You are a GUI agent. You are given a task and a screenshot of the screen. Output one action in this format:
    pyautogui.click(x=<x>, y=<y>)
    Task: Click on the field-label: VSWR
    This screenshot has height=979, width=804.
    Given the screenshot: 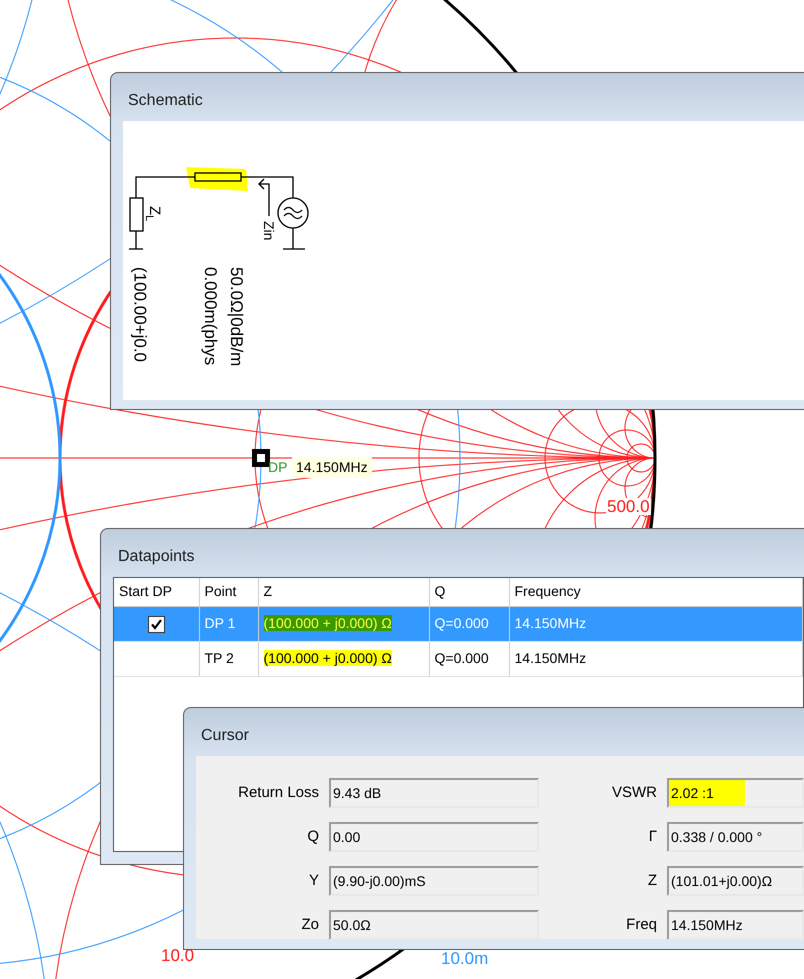 What is the action you would take?
    pyautogui.click(x=634, y=792)
    